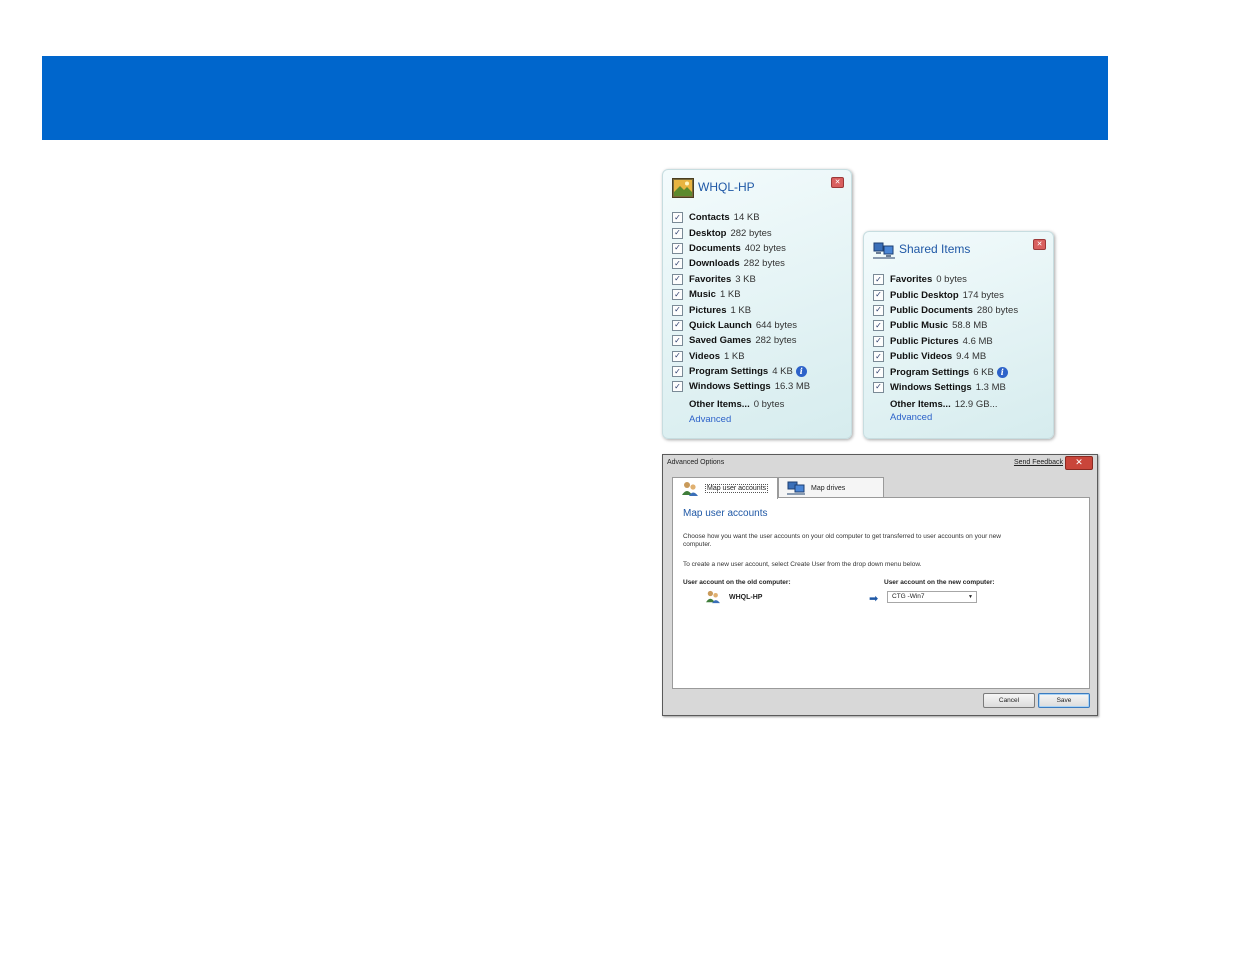 This screenshot has width=1235, height=954. Describe the element at coordinates (702, 295) in the screenshot. I see `item-name: Music` at that location.